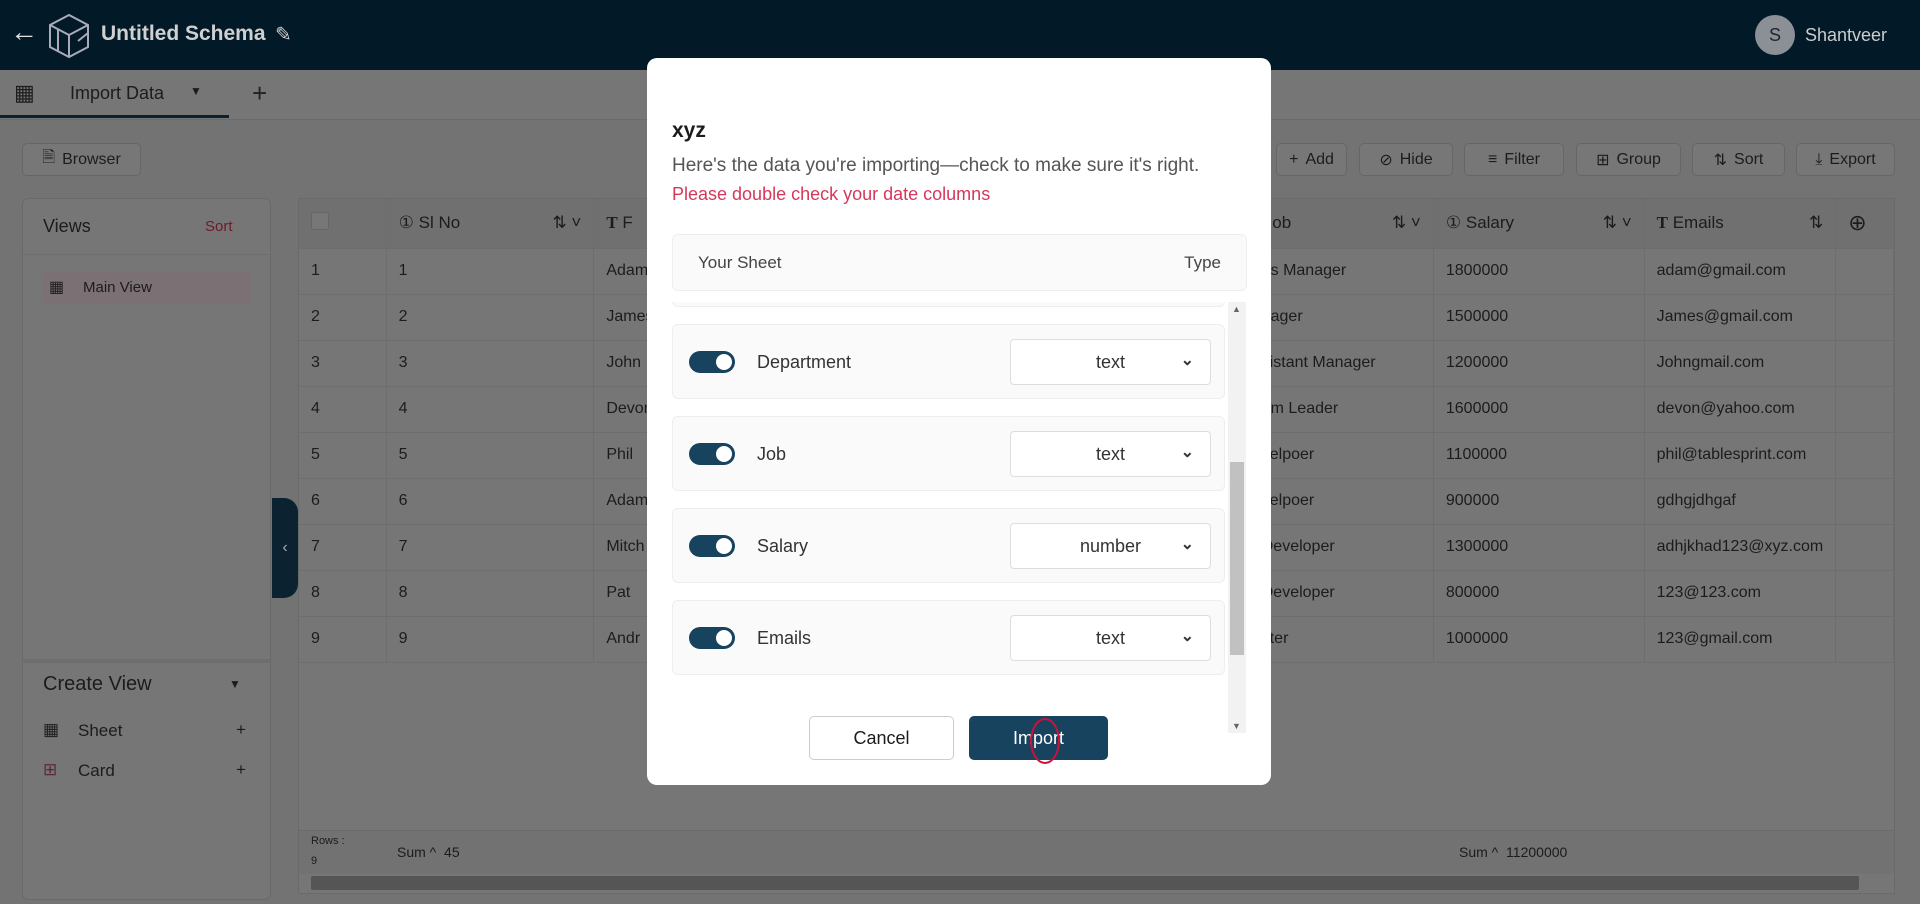 The width and height of the screenshot is (1920, 904). Describe the element at coordinates (1513, 852) in the screenshot. I see `salary-sum: Sum ^ 11200000` at that location.